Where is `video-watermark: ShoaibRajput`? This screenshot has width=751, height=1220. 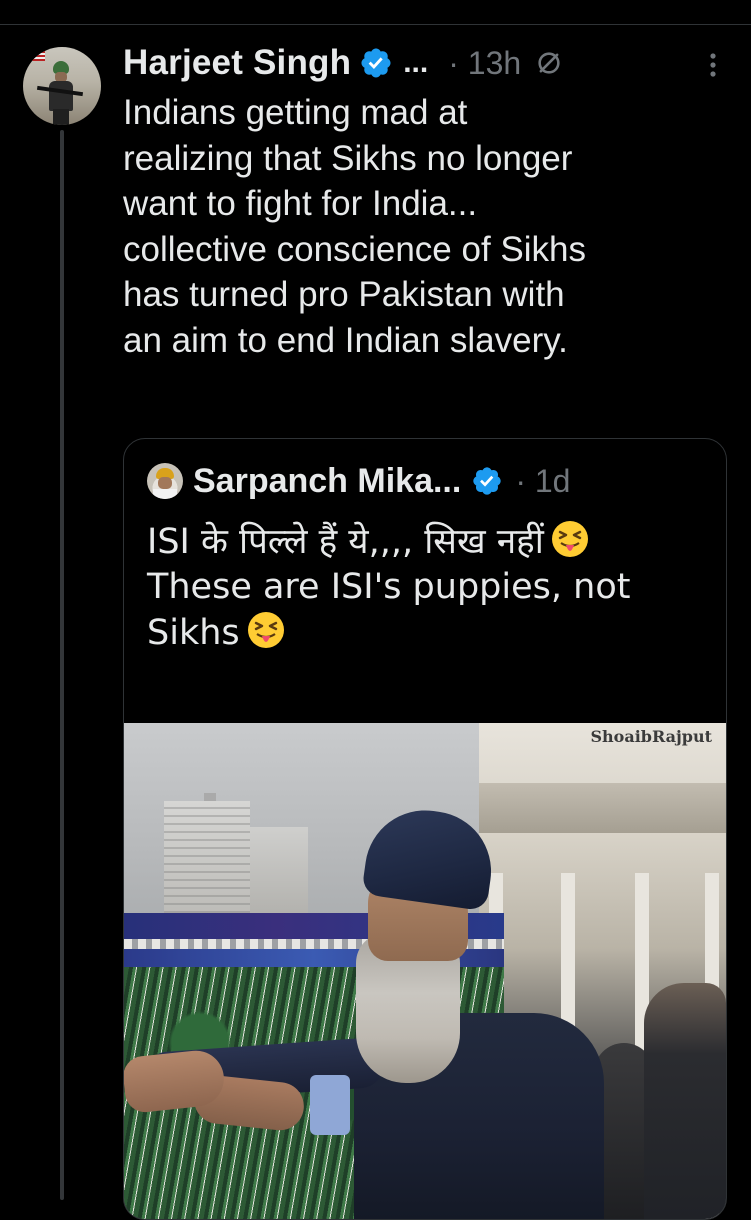 video-watermark: ShoaibRajput is located at coordinates (651, 736).